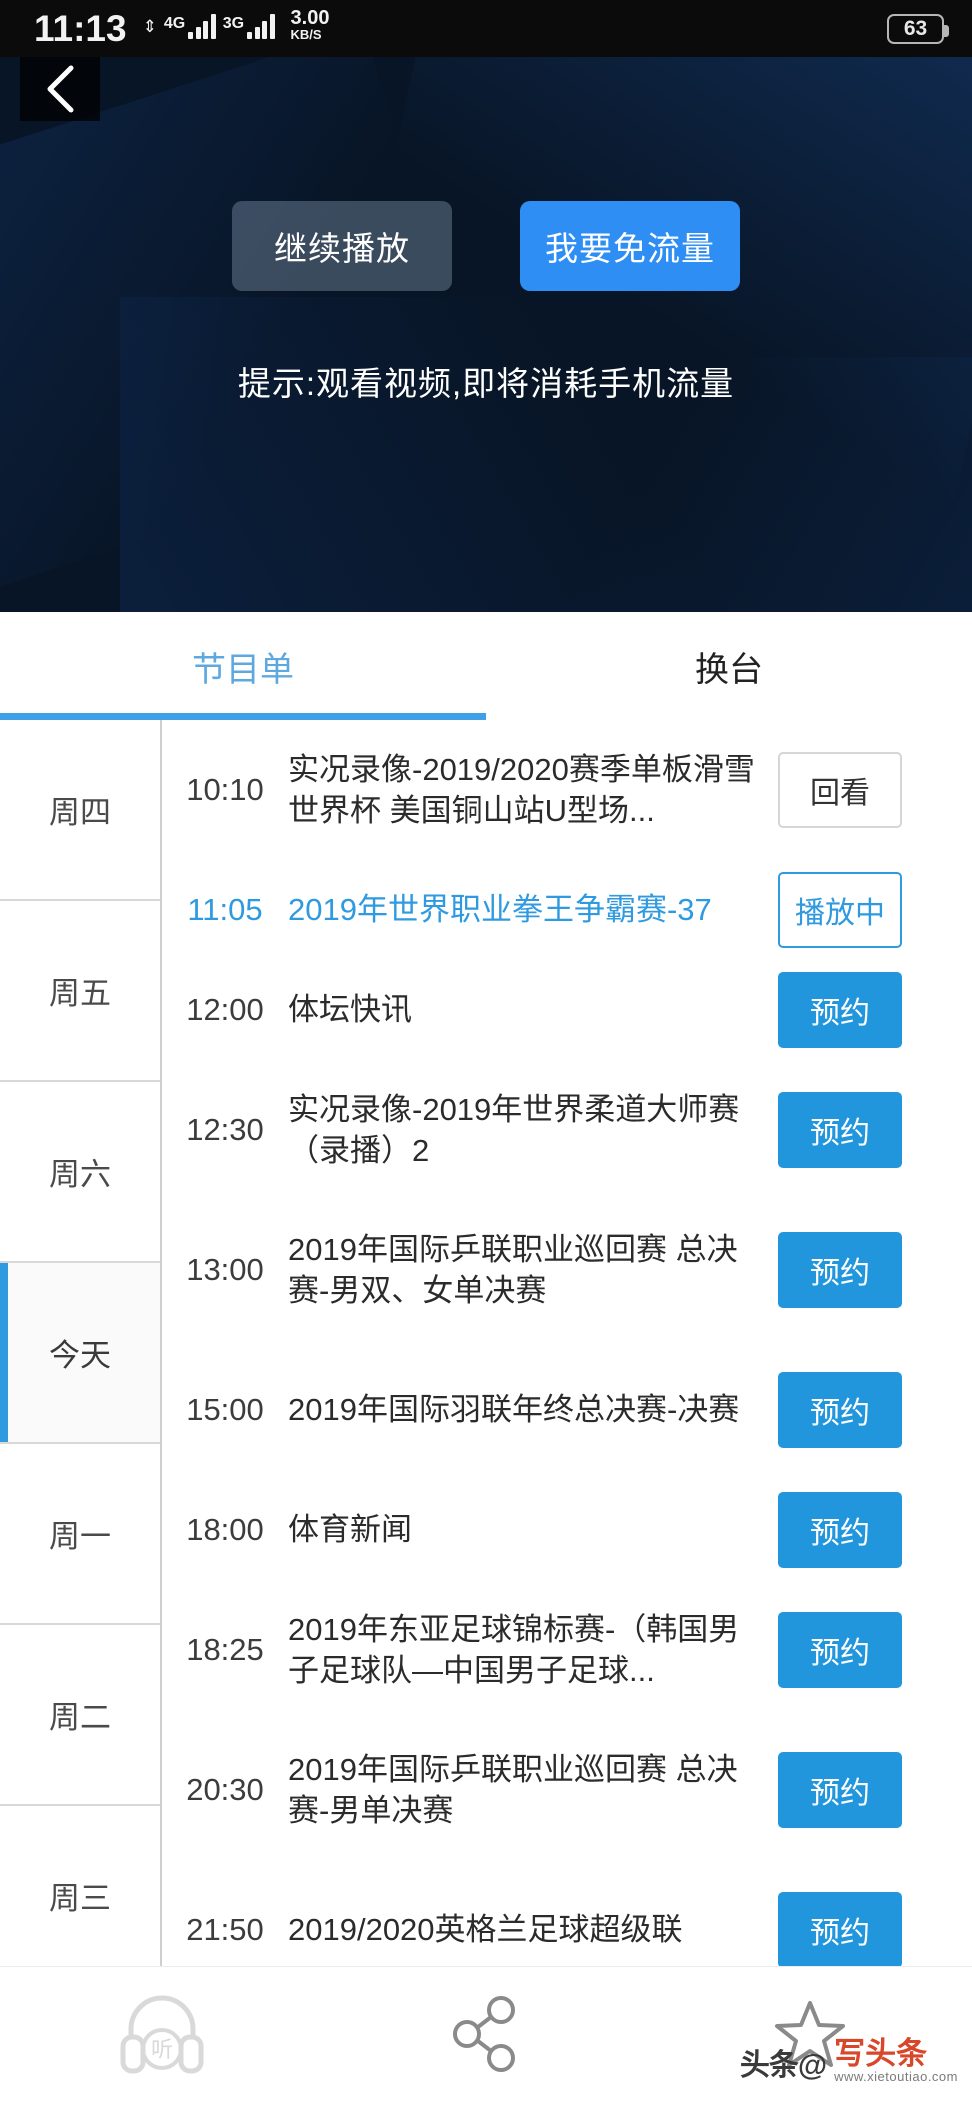 The width and height of the screenshot is (972, 2106). What do you see at coordinates (486, 246) in the screenshot?
I see `data-warning-actions: 继续播放 我要免流量` at bounding box center [486, 246].